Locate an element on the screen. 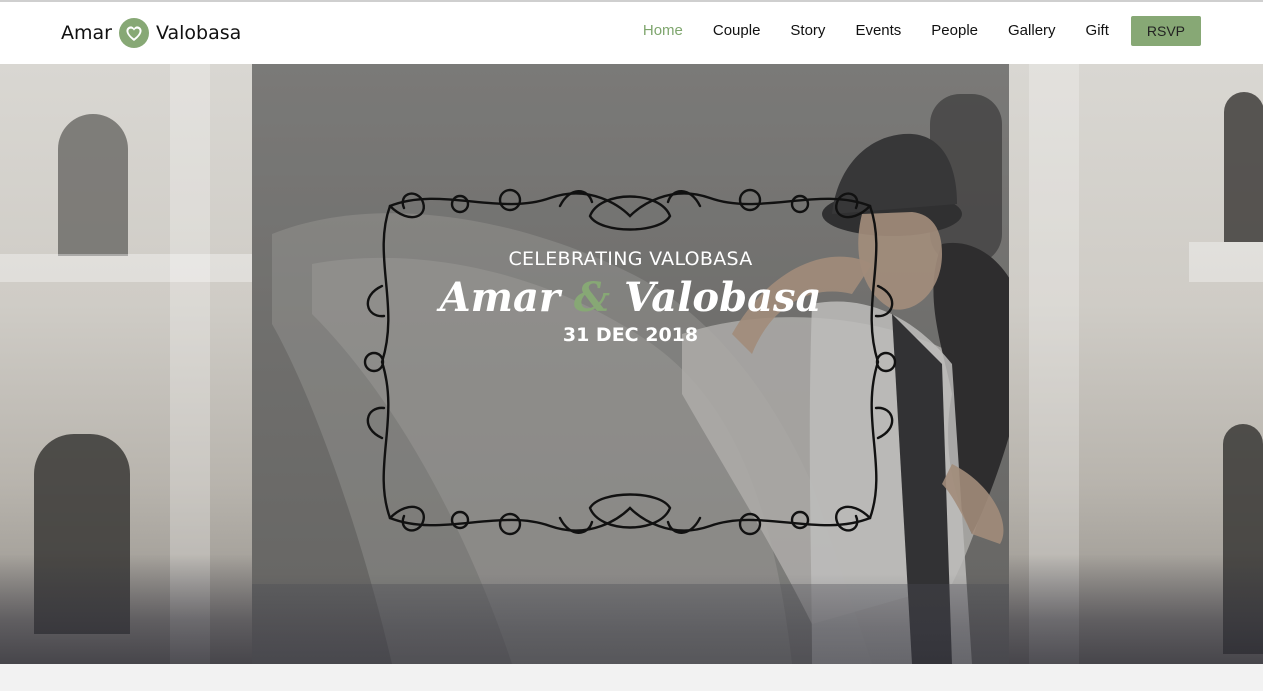 This screenshot has width=1263, height=691. nav-gallery: Gallery is located at coordinates (1032, 31).